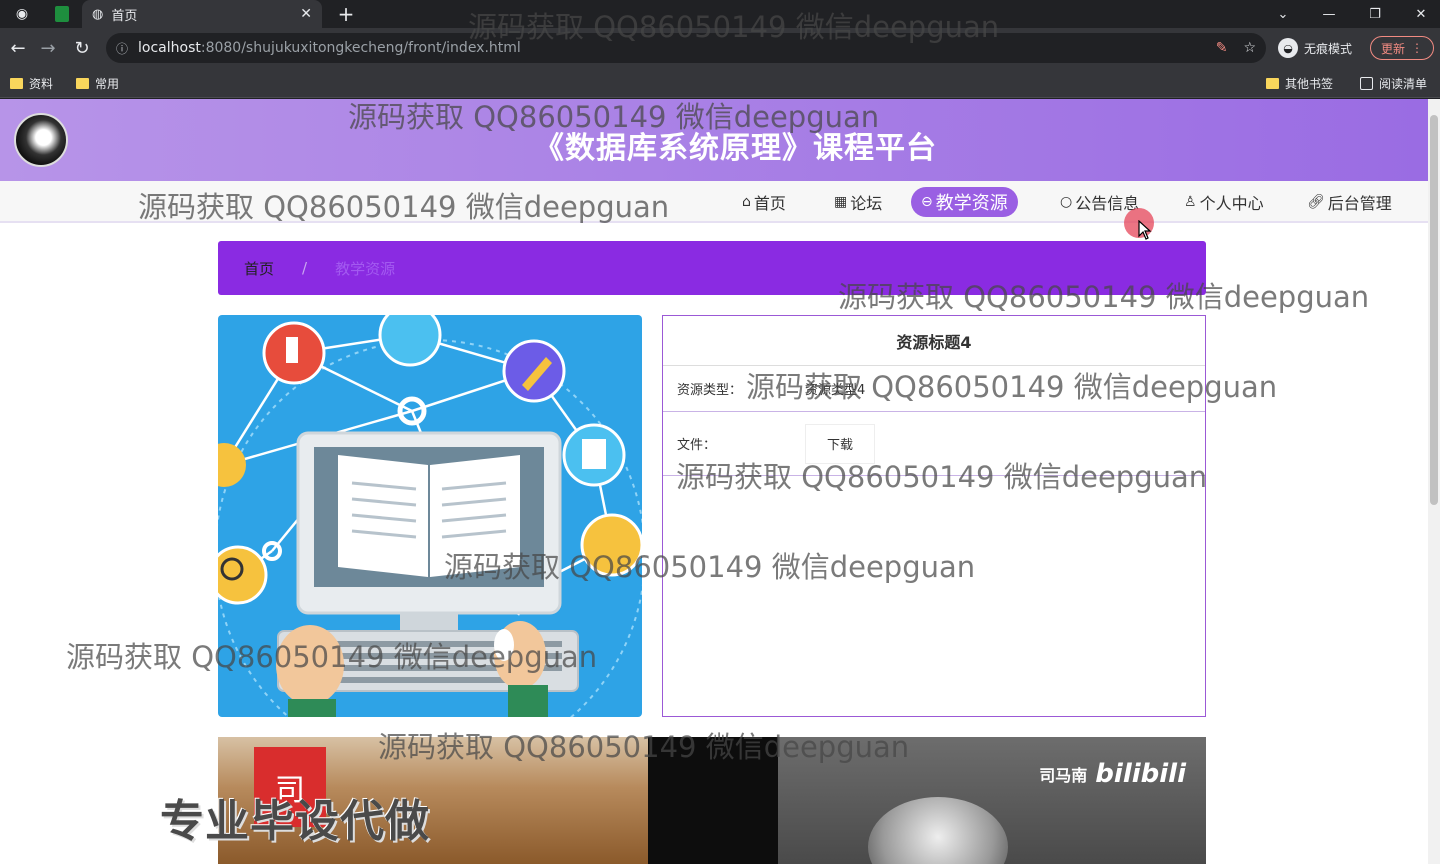 This screenshot has height=864, width=1440. What do you see at coordinates (1063, 775) in the screenshot?
I see `video-author: 司马南` at bounding box center [1063, 775].